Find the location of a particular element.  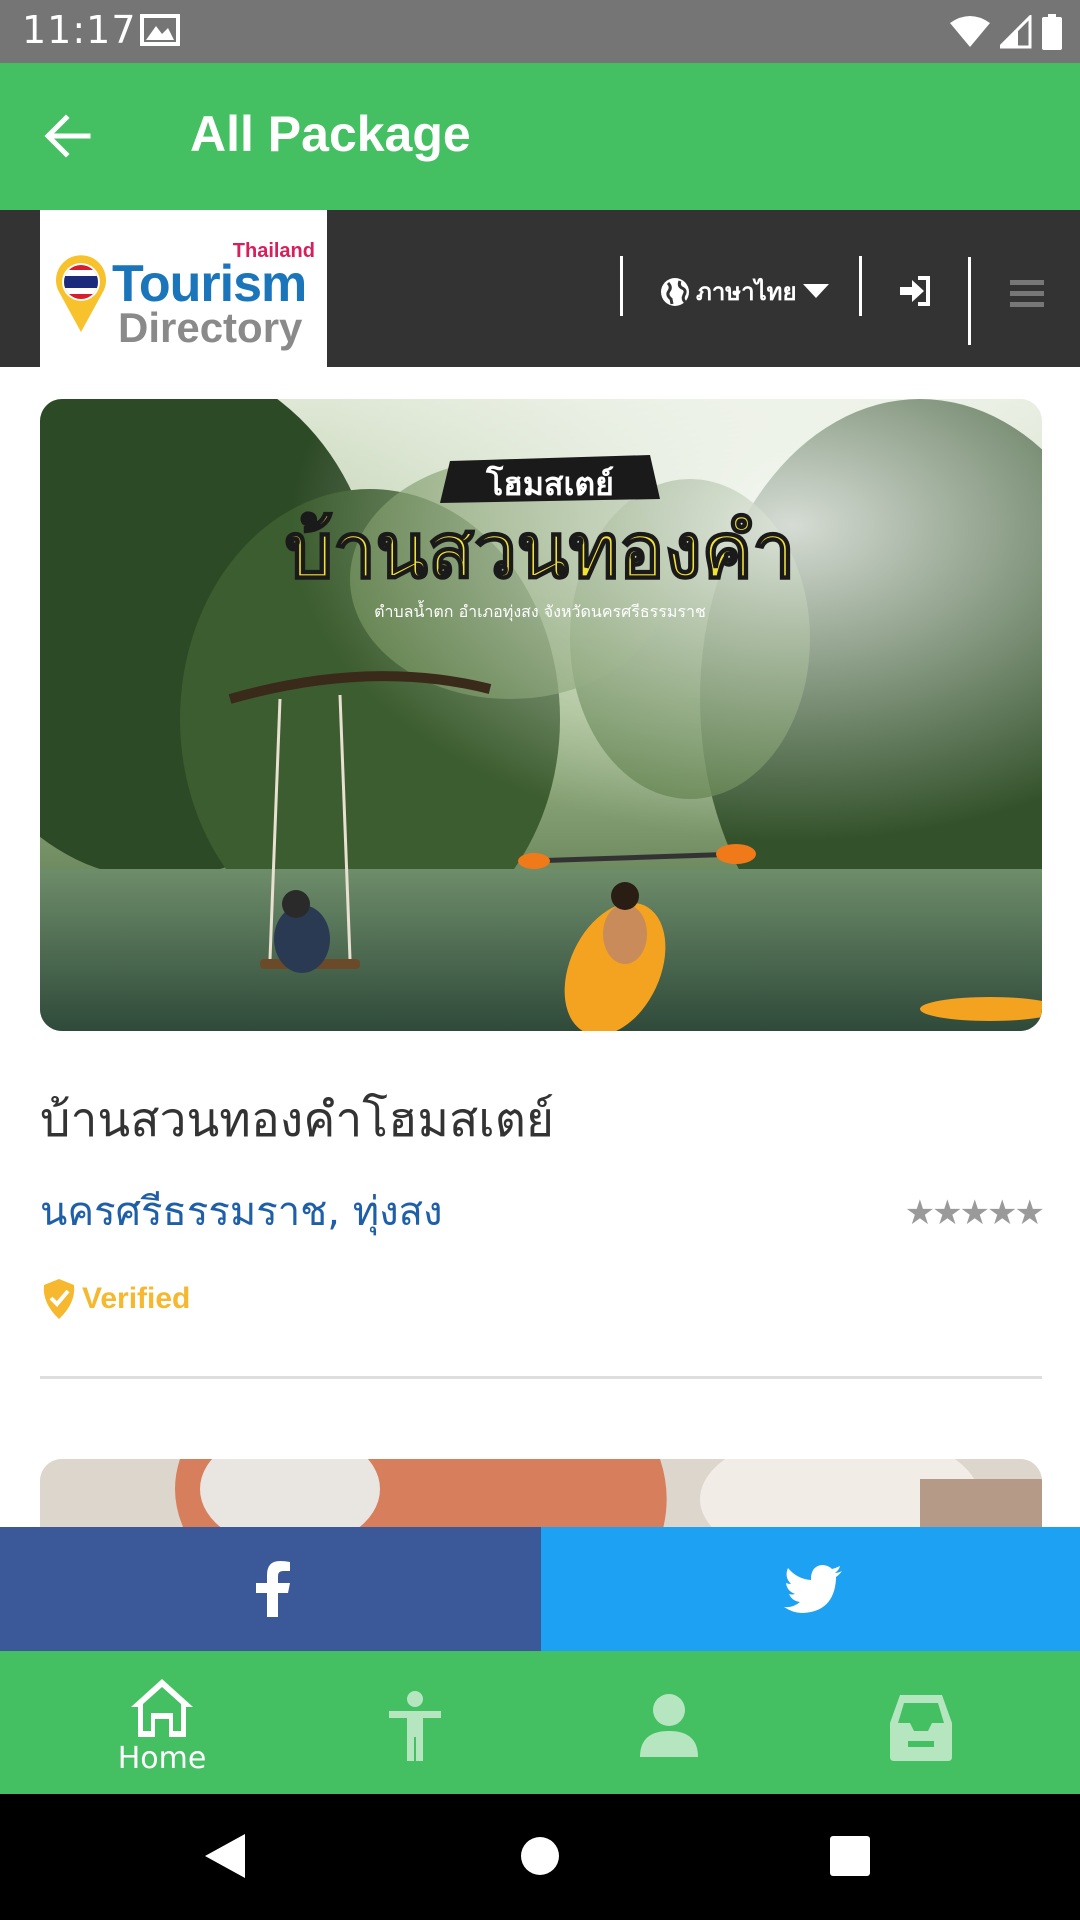

facebook-share-button is located at coordinates (270, 1589).